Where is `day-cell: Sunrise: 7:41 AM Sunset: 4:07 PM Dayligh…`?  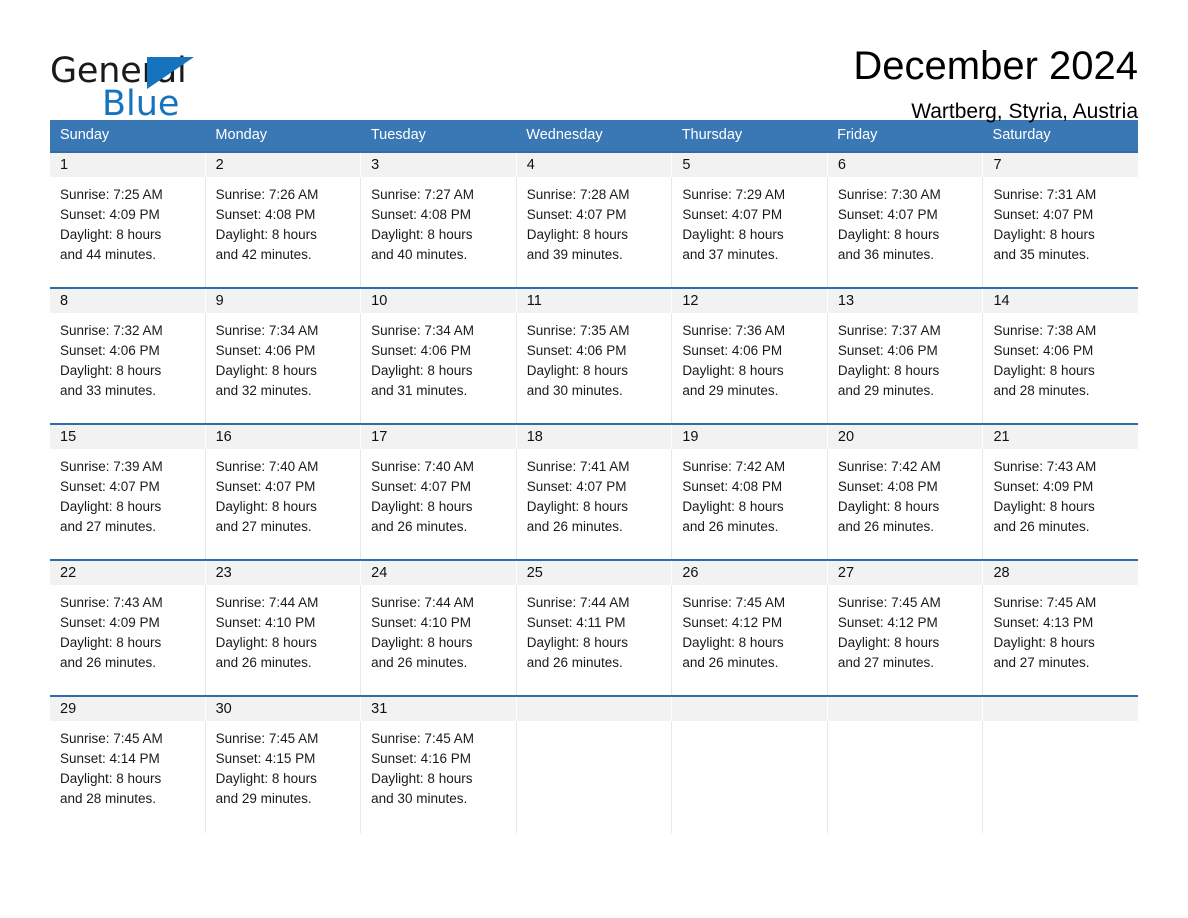
day-cell: Sunrise: 7:41 AM Sunset: 4:07 PM Dayligh… is located at coordinates (595, 504).